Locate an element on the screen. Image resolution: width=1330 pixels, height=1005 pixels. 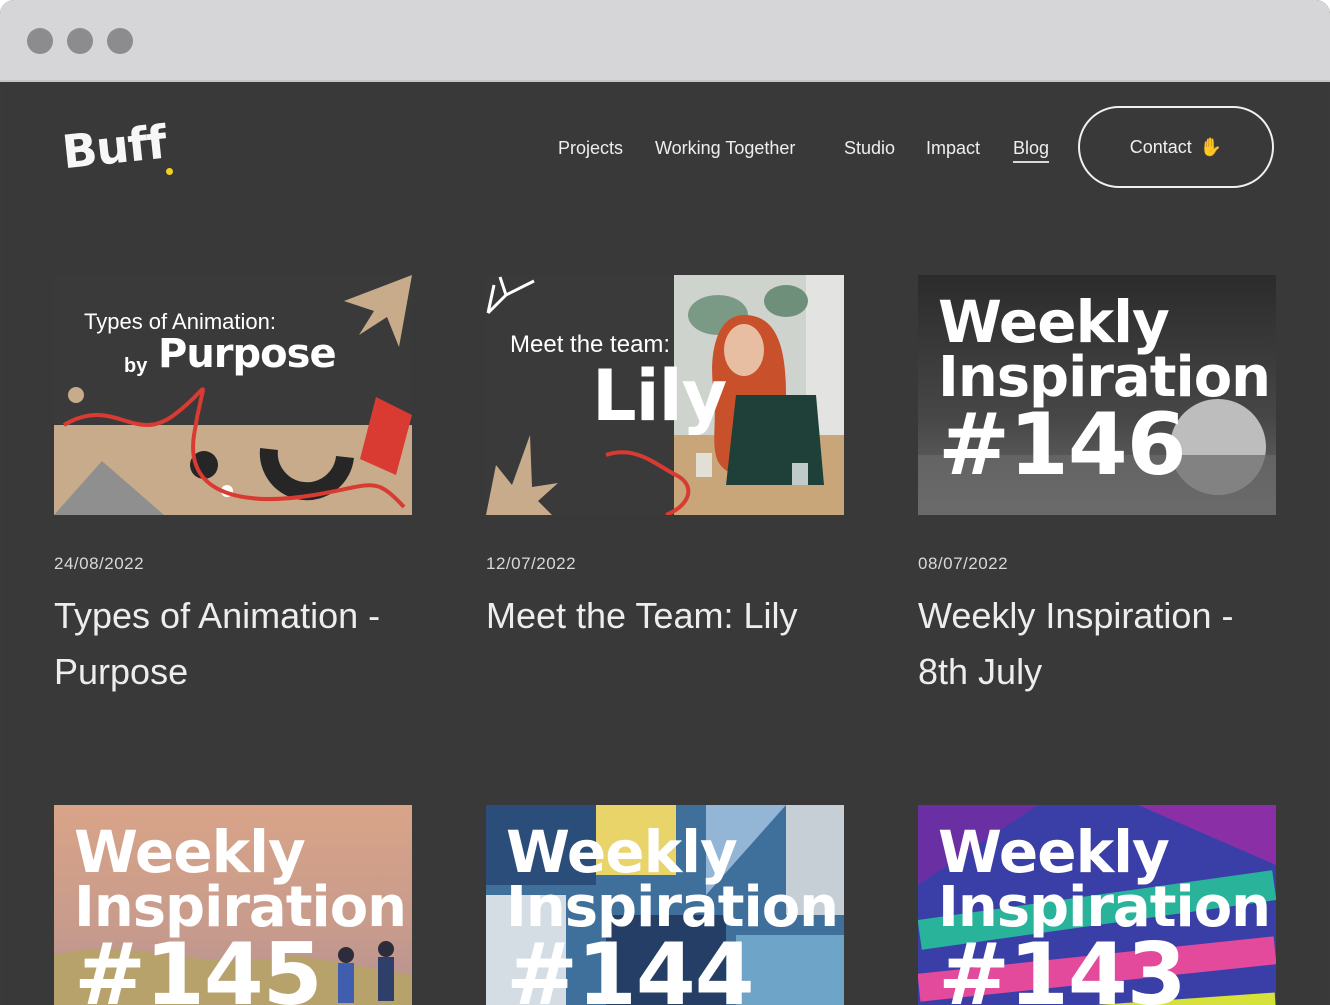
post-date: 12/07/2022 is located at coordinates (531, 563).